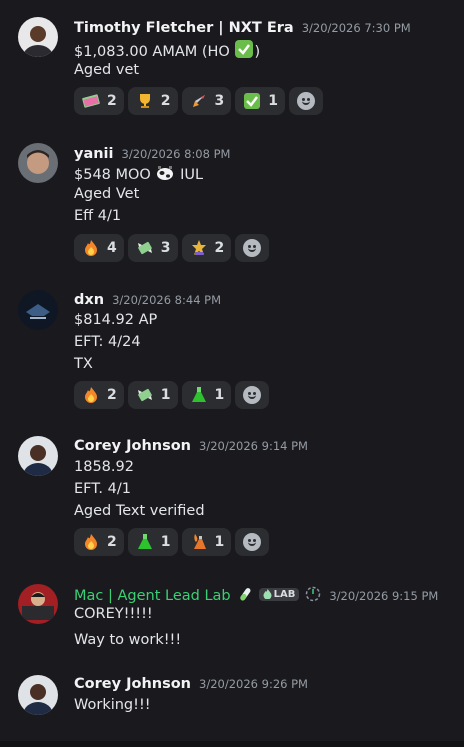 The height and width of the screenshot is (747, 464). What do you see at coordinates (384, 596) in the screenshot?
I see `timestamp: 3/20/2026 9:15 PM` at bounding box center [384, 596].